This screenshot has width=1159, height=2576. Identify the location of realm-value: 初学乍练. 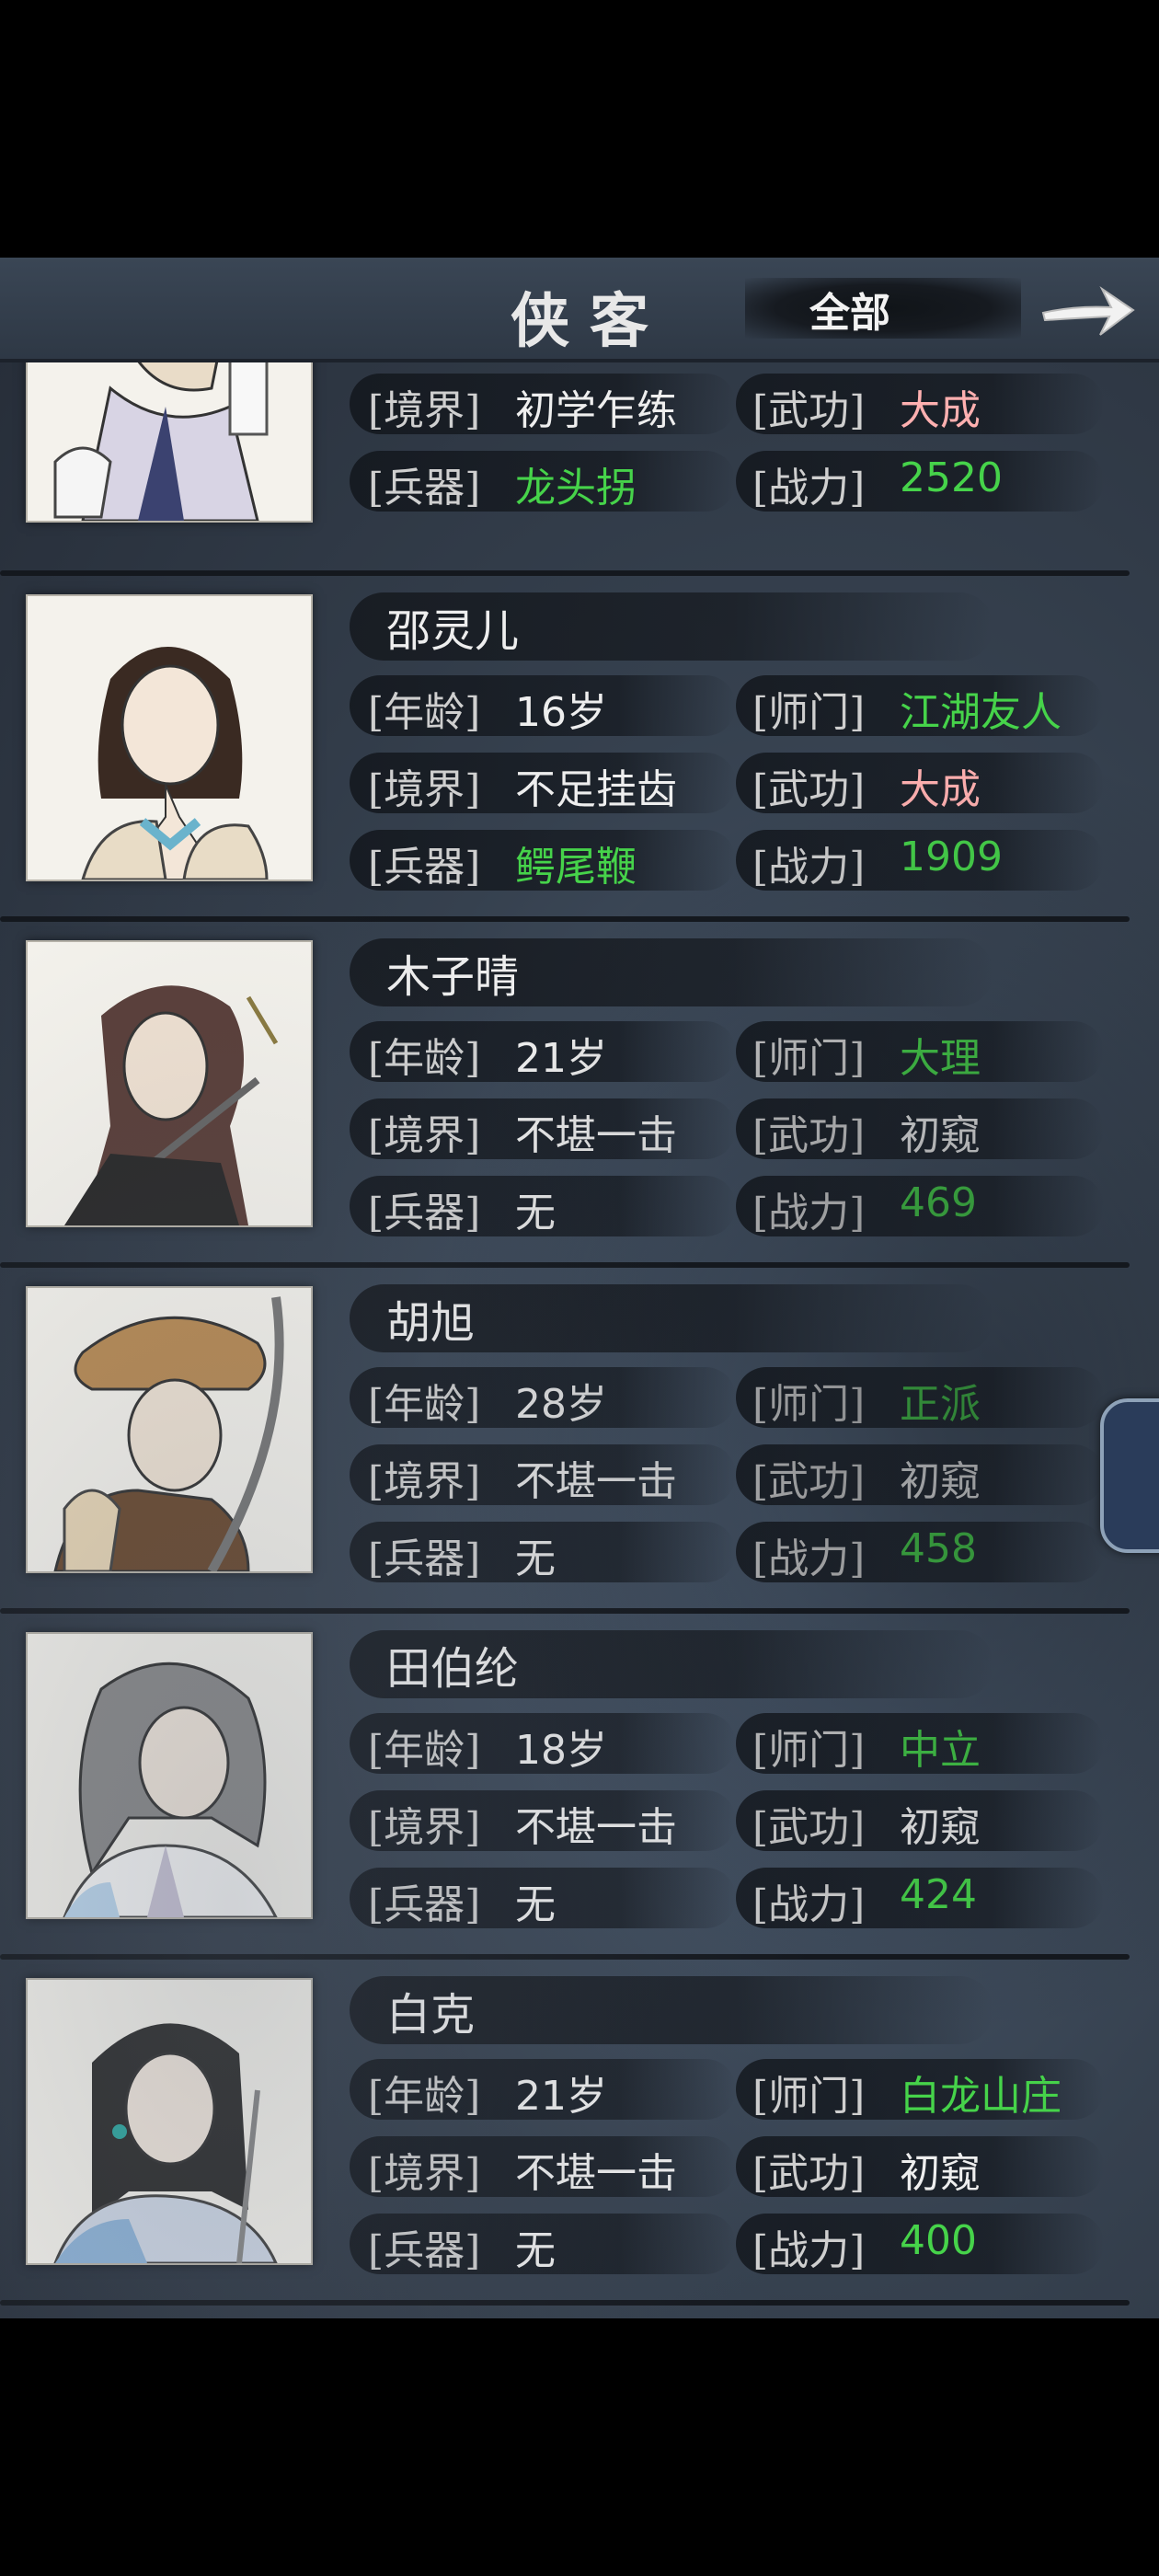
(596, 410).